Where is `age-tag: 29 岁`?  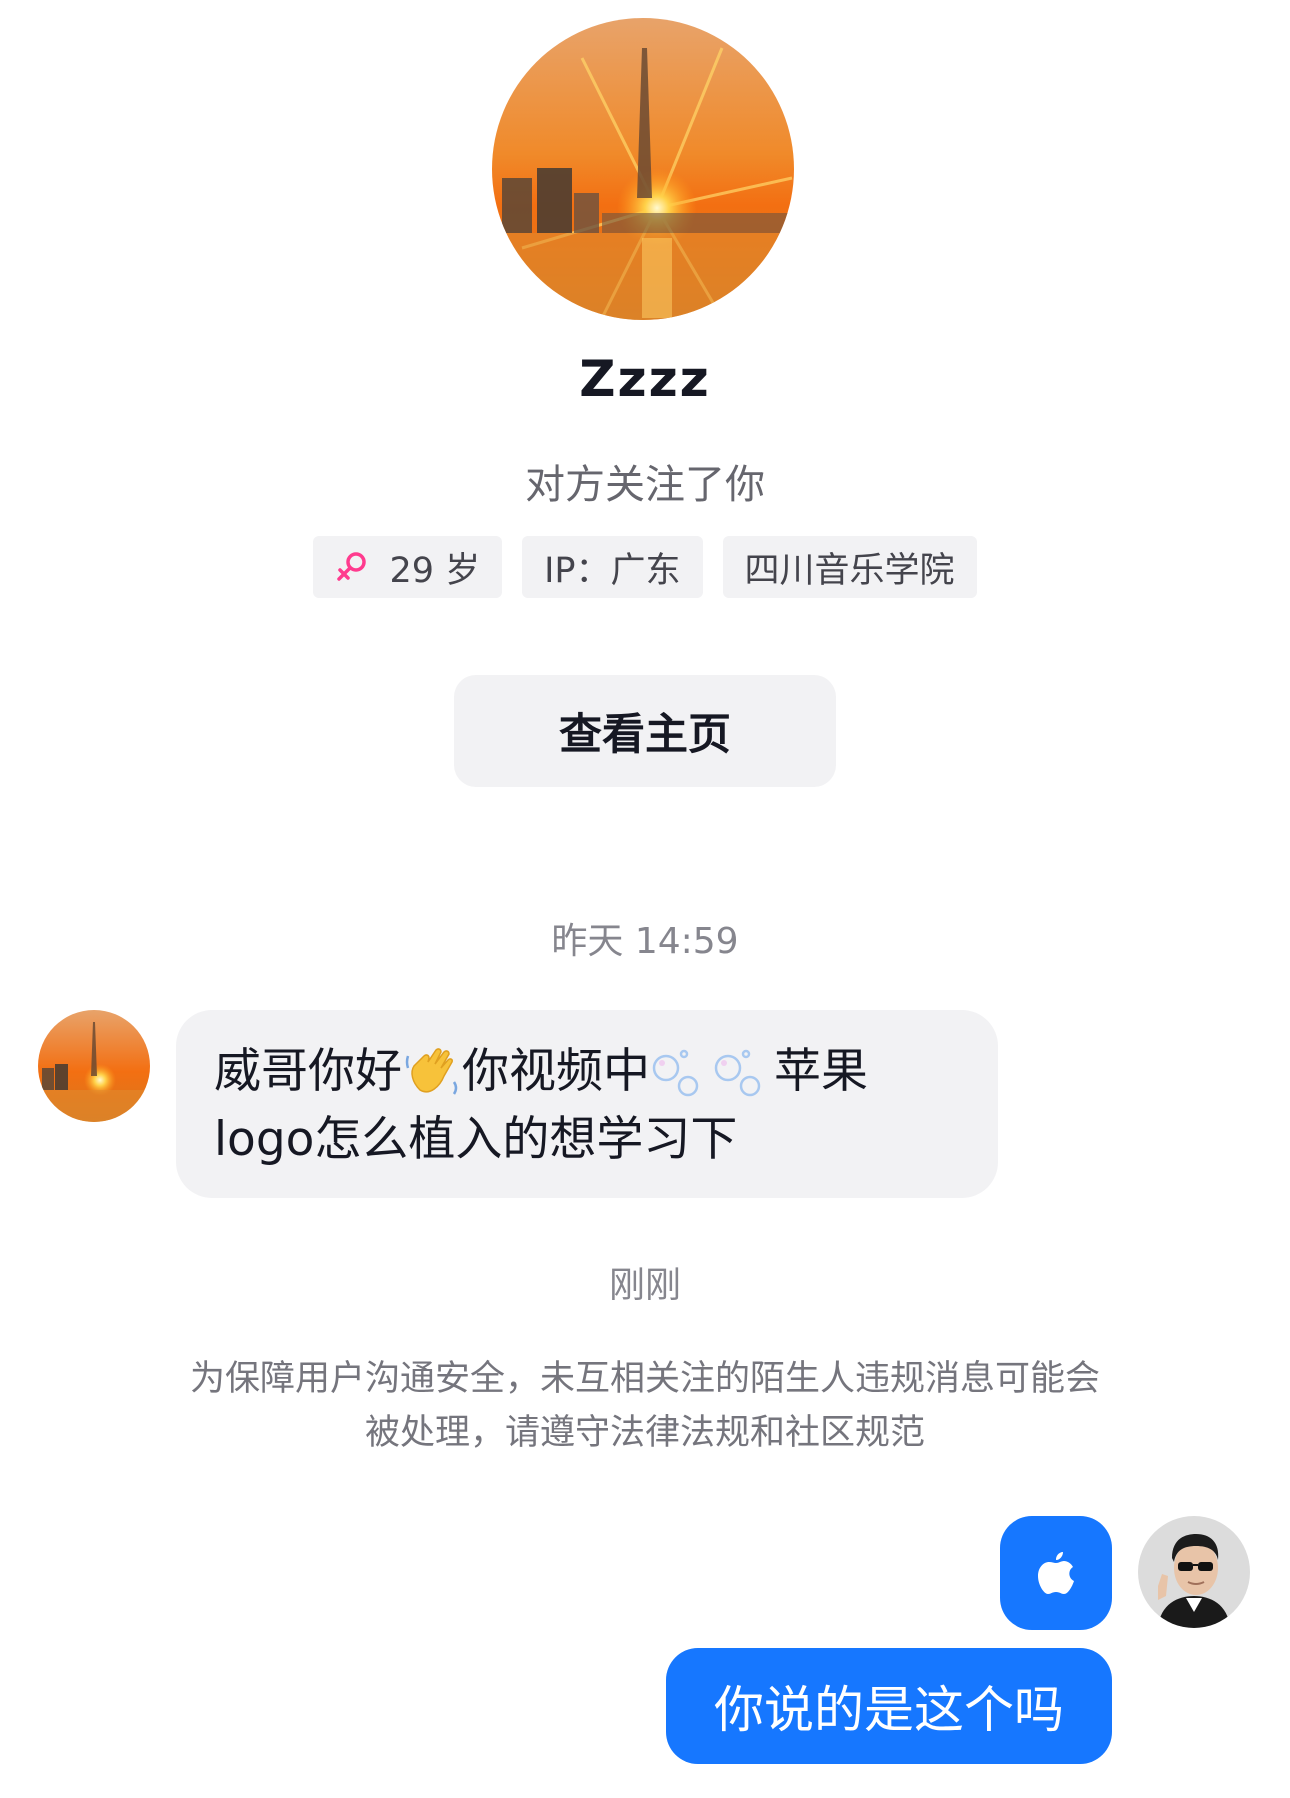 age-tag: 29 岁 is located at coordinates (408, 567).